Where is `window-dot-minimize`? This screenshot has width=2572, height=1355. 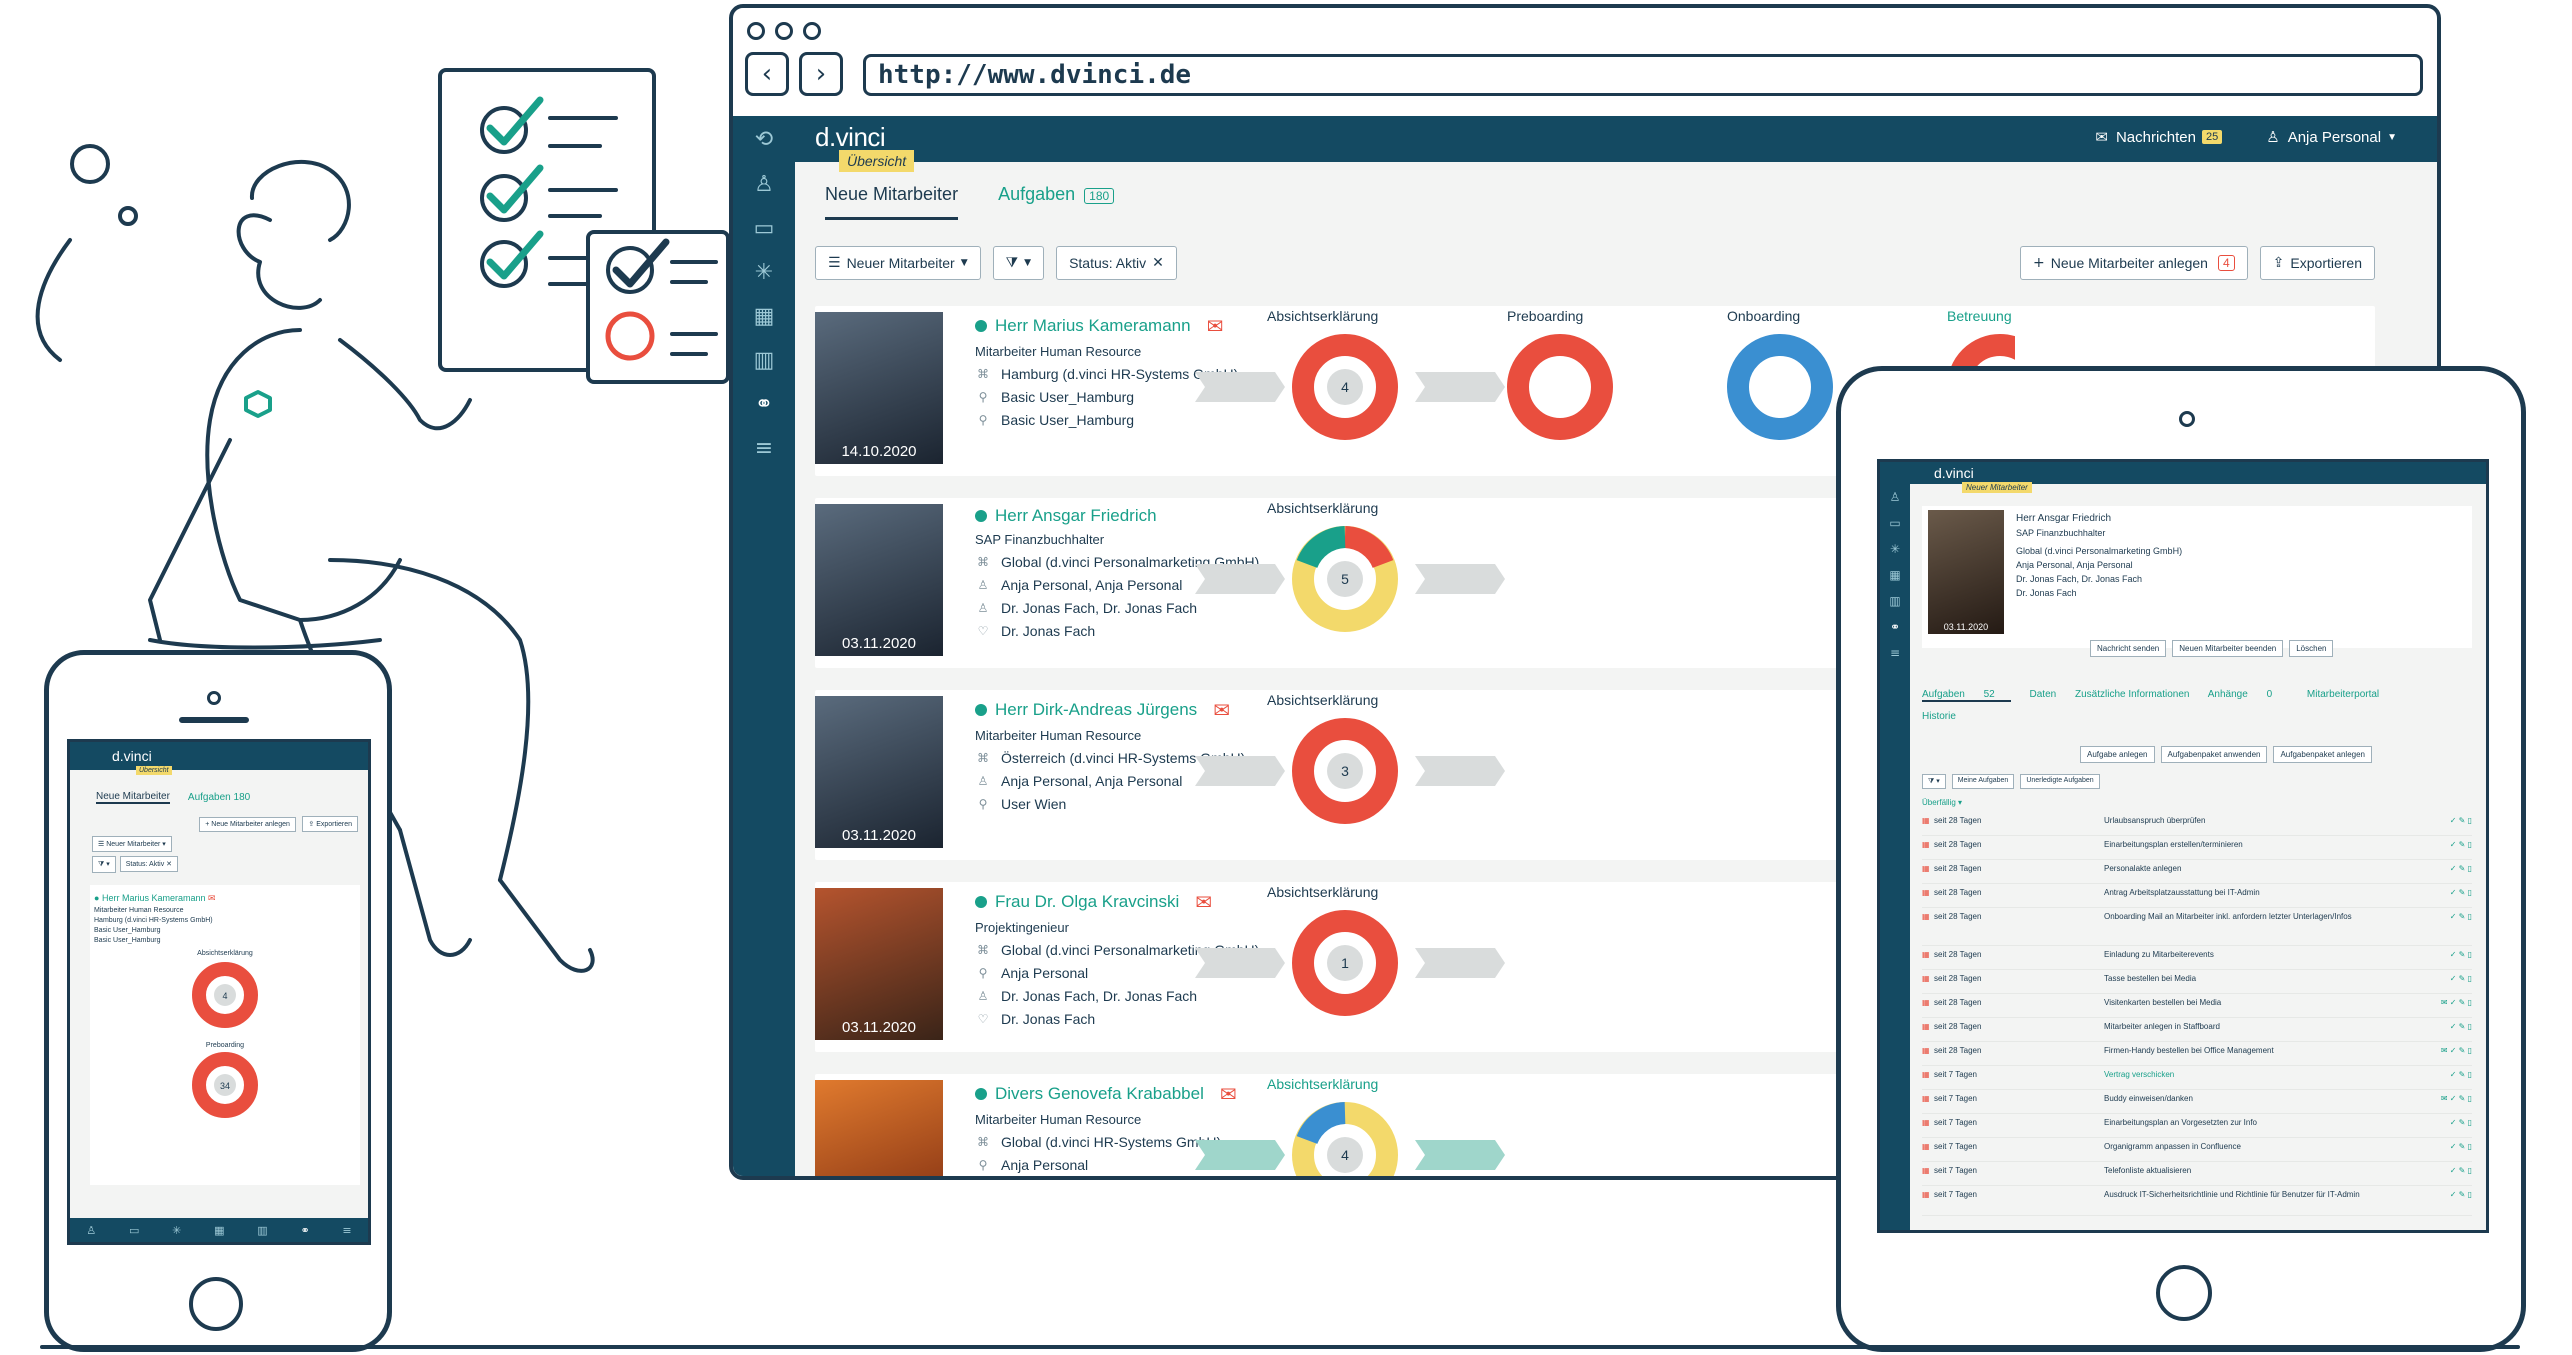
window-dot-minimize is located at coordinates (784, 31).